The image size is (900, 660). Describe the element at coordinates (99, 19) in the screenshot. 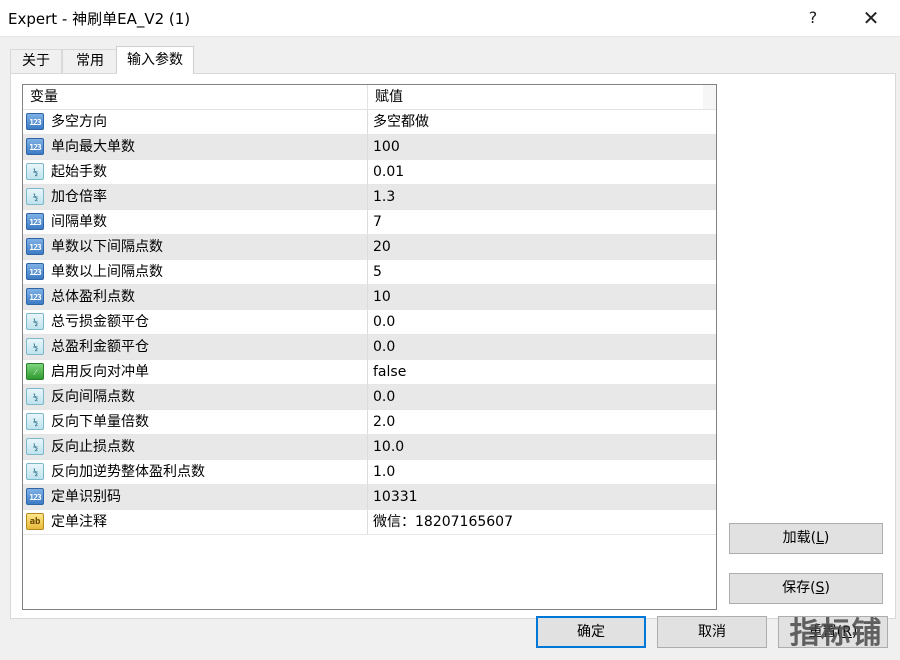

I see `window-title: Expert - 神刷单EA_V2 (1)` at that location.